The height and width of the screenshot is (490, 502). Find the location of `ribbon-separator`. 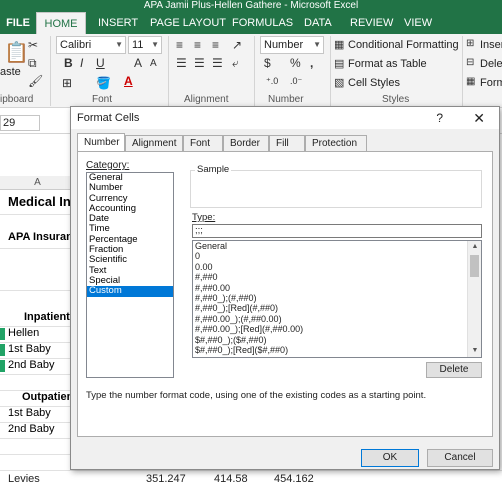

ribbon-separator is located at coordinates (168, 71).